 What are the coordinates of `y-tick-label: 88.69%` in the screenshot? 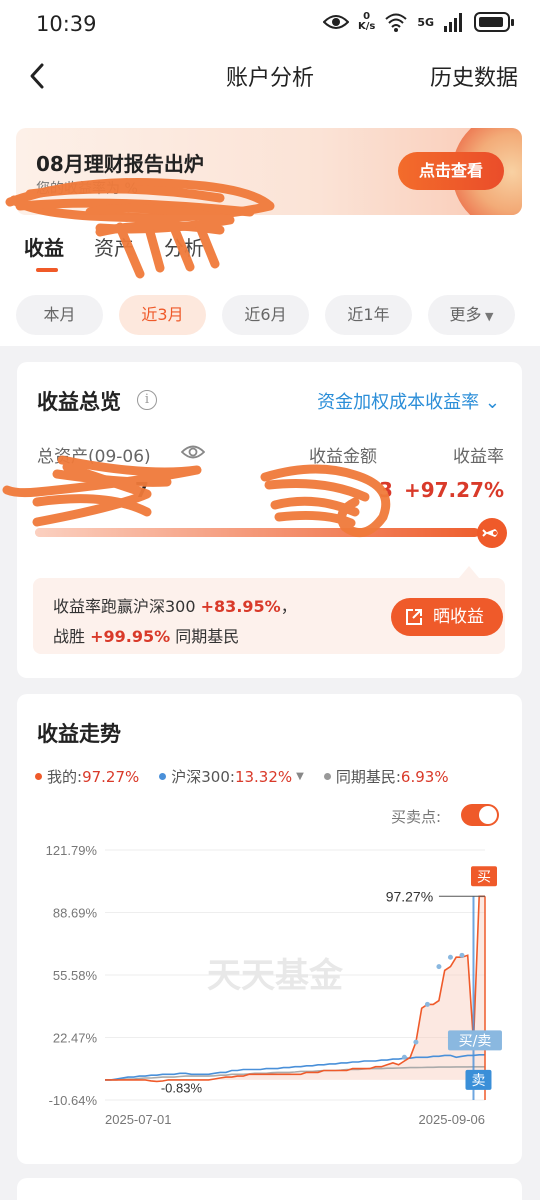 It's located at (75, 913).